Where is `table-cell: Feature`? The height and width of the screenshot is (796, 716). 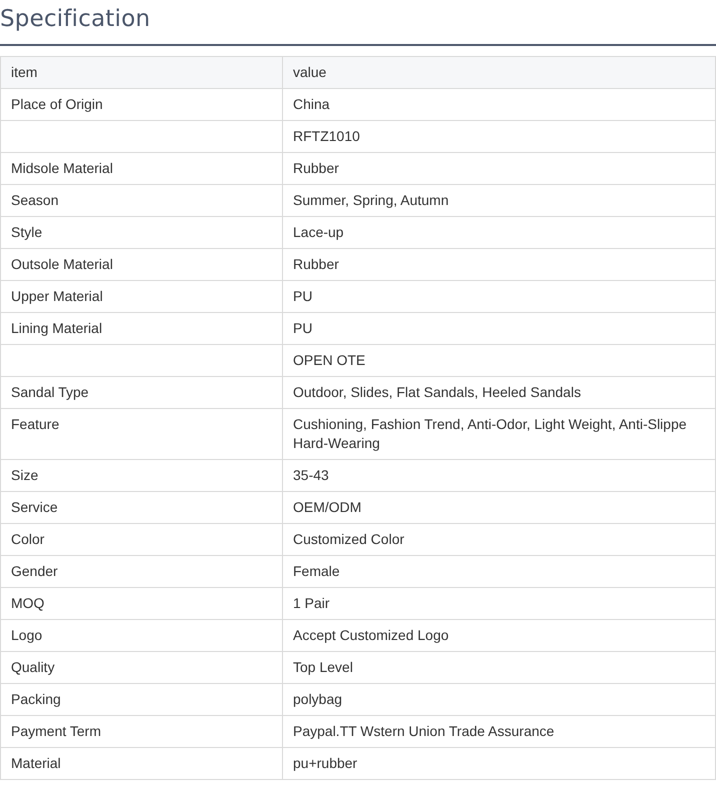
table-cell: Feature is located at coordinates (141, 434).